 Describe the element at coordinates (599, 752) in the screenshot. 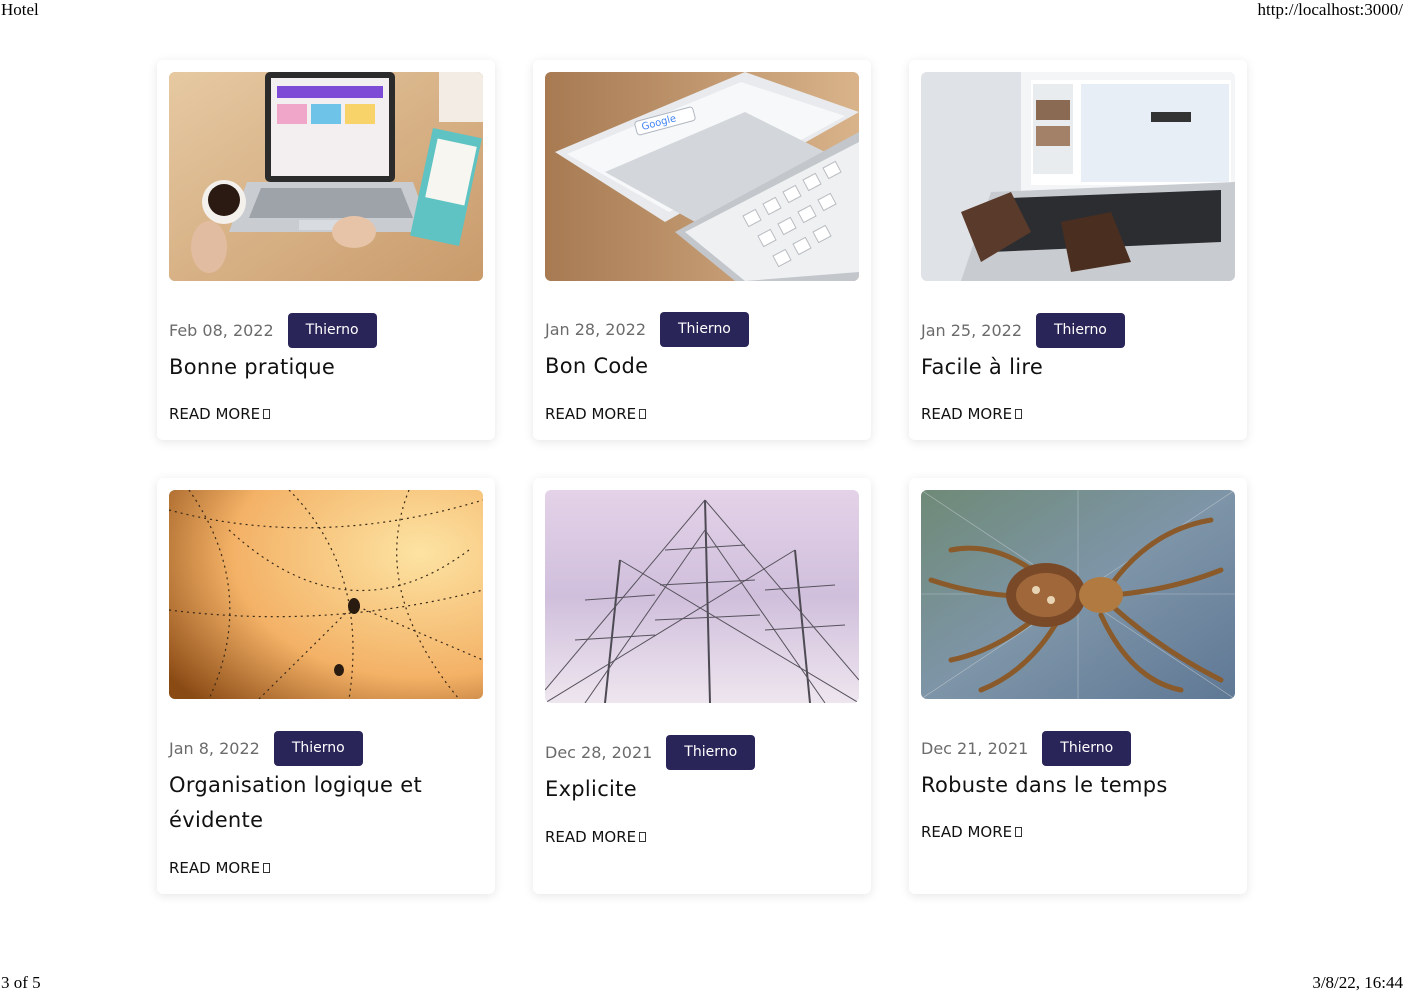

I see `post-date: Dec 28, 2021` at that location.